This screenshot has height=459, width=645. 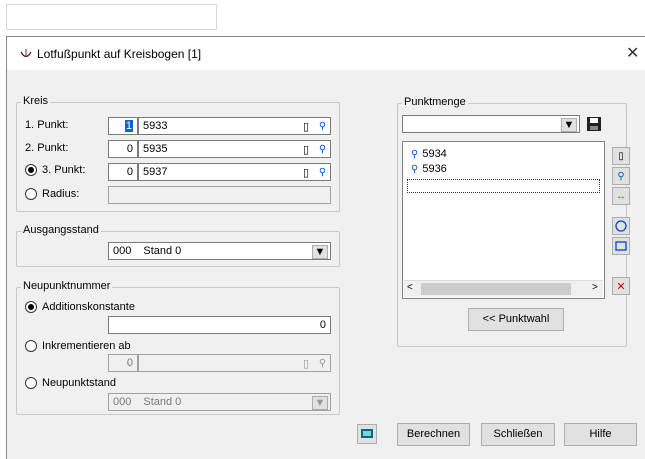 I want to click on circle-icon, so click(x=621, y=226).